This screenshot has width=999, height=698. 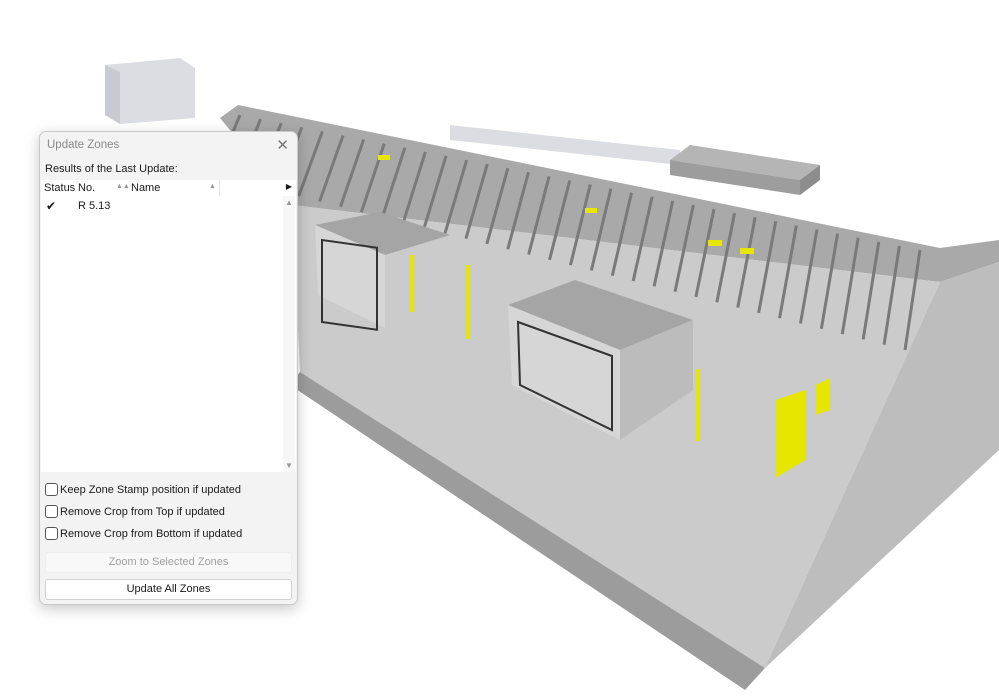 What do you see at coordinates (143, 489) in the screenshot?
I see `keep-zone-stamp-checkbox: Keep Zone Stamp position if updated` at bounding box center [143, 489].